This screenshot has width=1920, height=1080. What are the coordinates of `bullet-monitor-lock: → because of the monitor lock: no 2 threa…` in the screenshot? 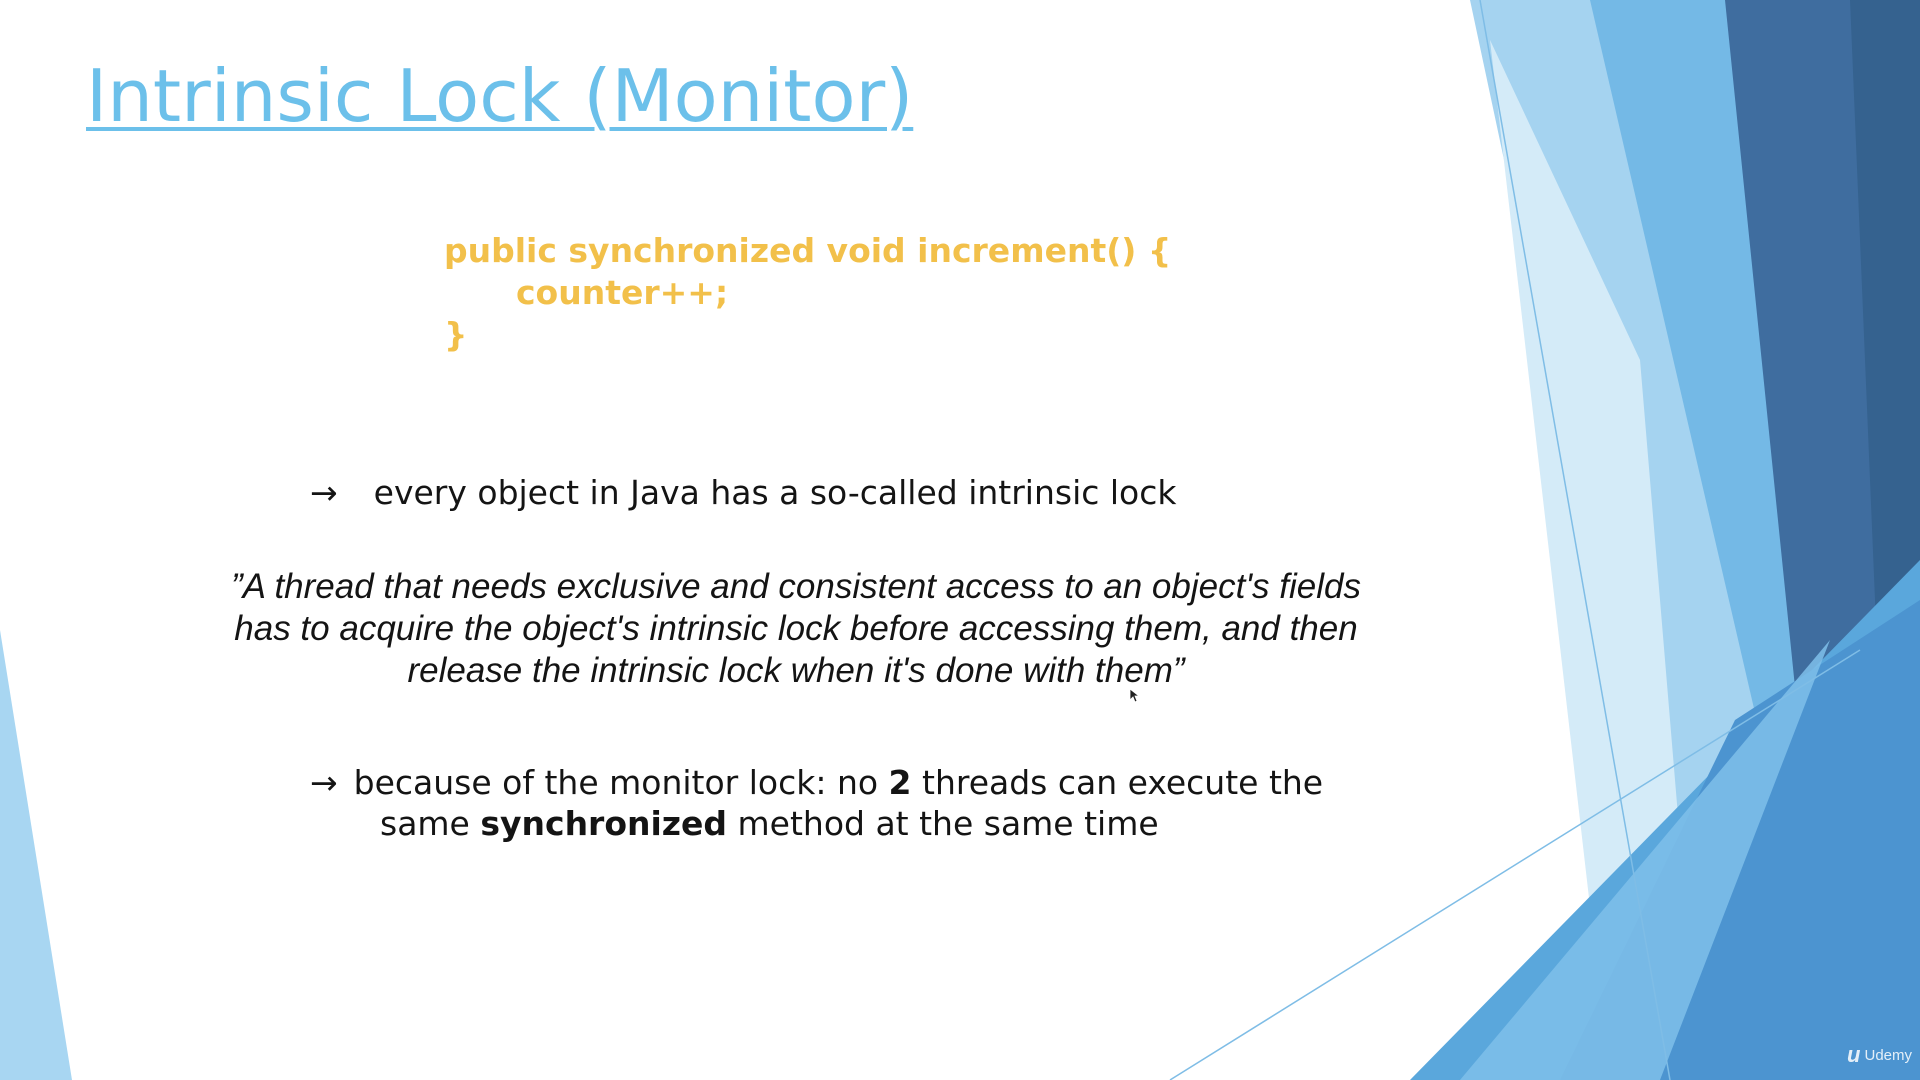 It's located at (816, 783).